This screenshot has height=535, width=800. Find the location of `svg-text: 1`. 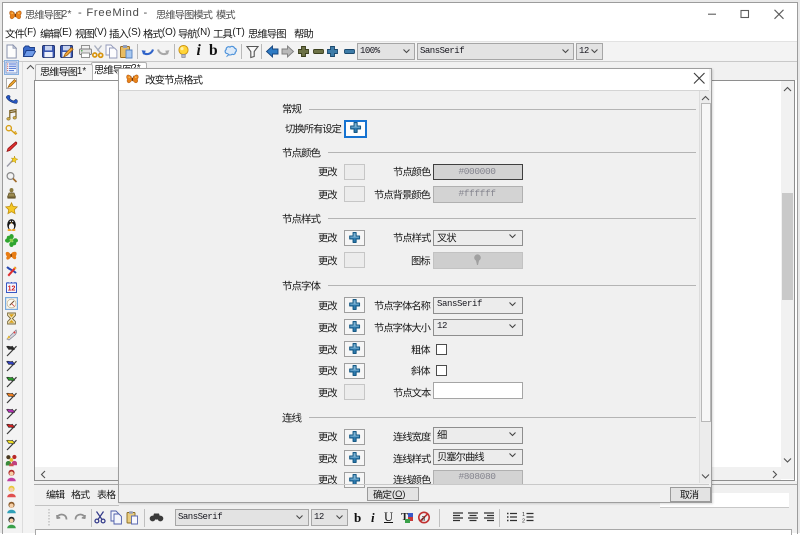

svg-text: 1 is located at coordinates (523, 515).